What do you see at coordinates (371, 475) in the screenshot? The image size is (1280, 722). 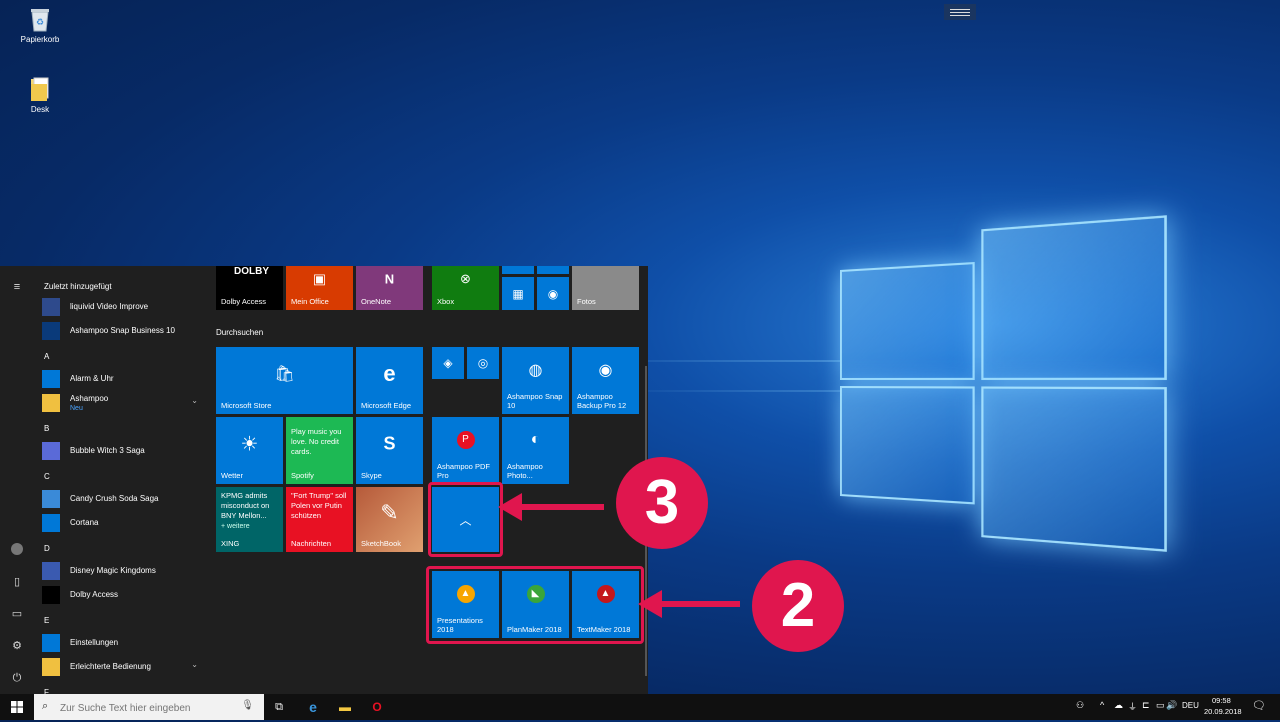 I see `tile-label: Skype` at bounding box center [371, 475].